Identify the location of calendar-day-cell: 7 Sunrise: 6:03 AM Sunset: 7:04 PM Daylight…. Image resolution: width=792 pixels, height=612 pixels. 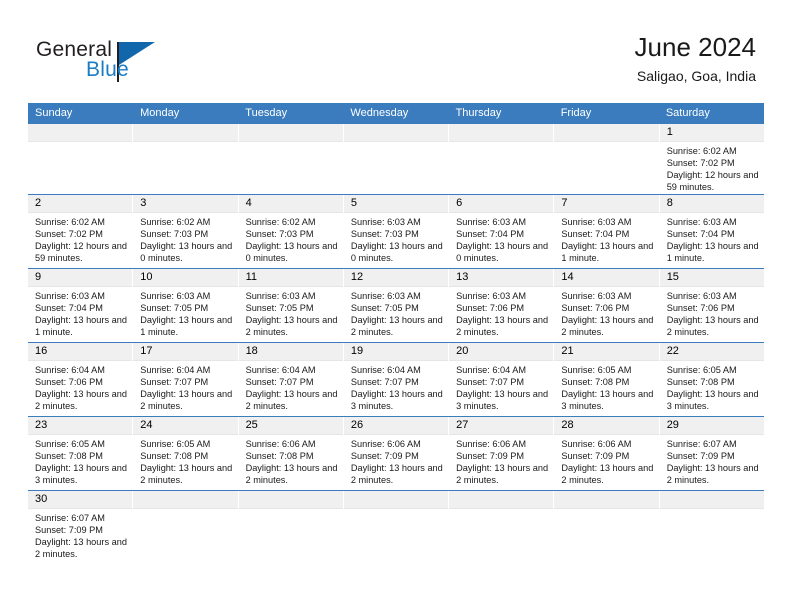
(607, 231).